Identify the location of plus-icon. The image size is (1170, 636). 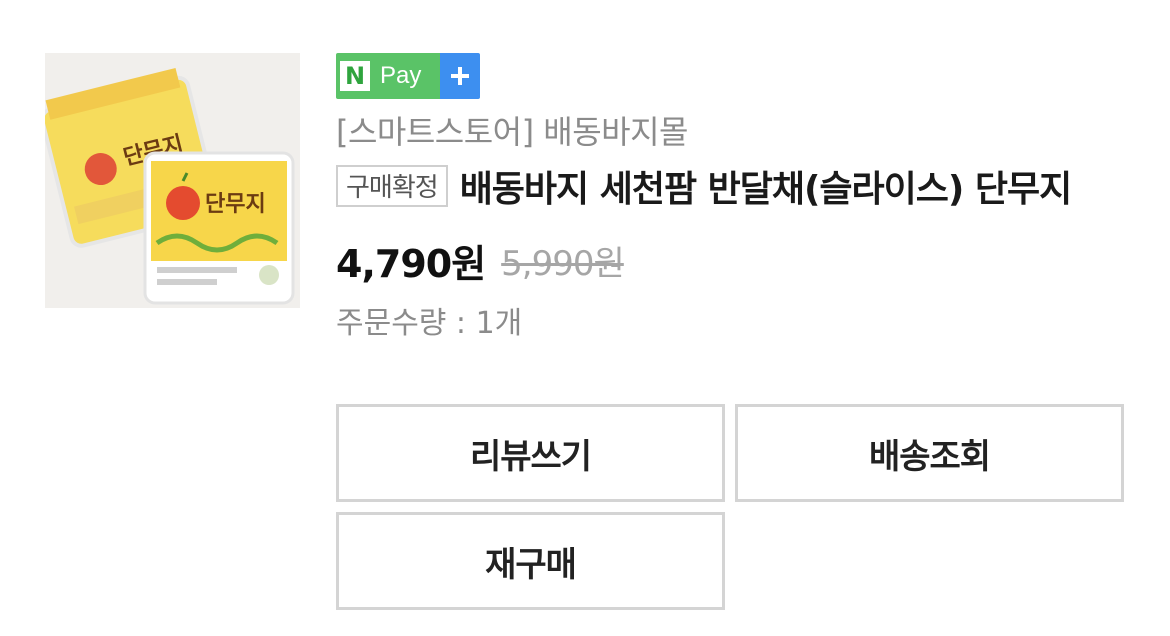
(460, 76).